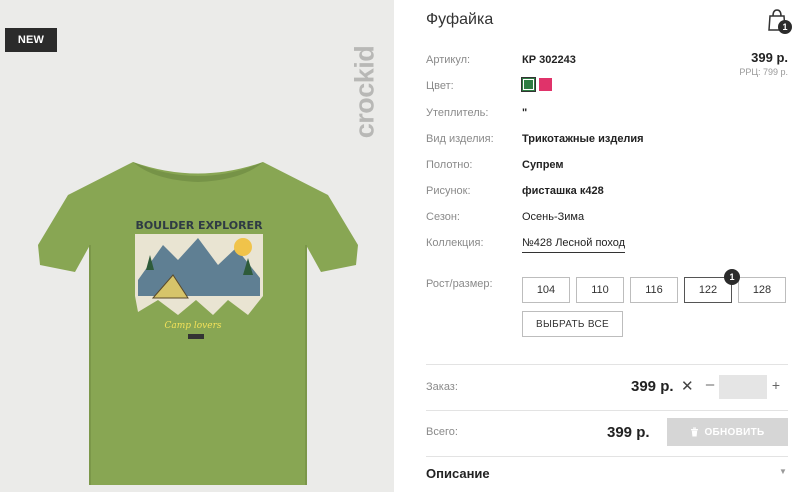 This screenshot has width=800, height=492. Describe the element at coordinates (545, 84) in the screenshot. I see `color-swatch-pink` at that location.